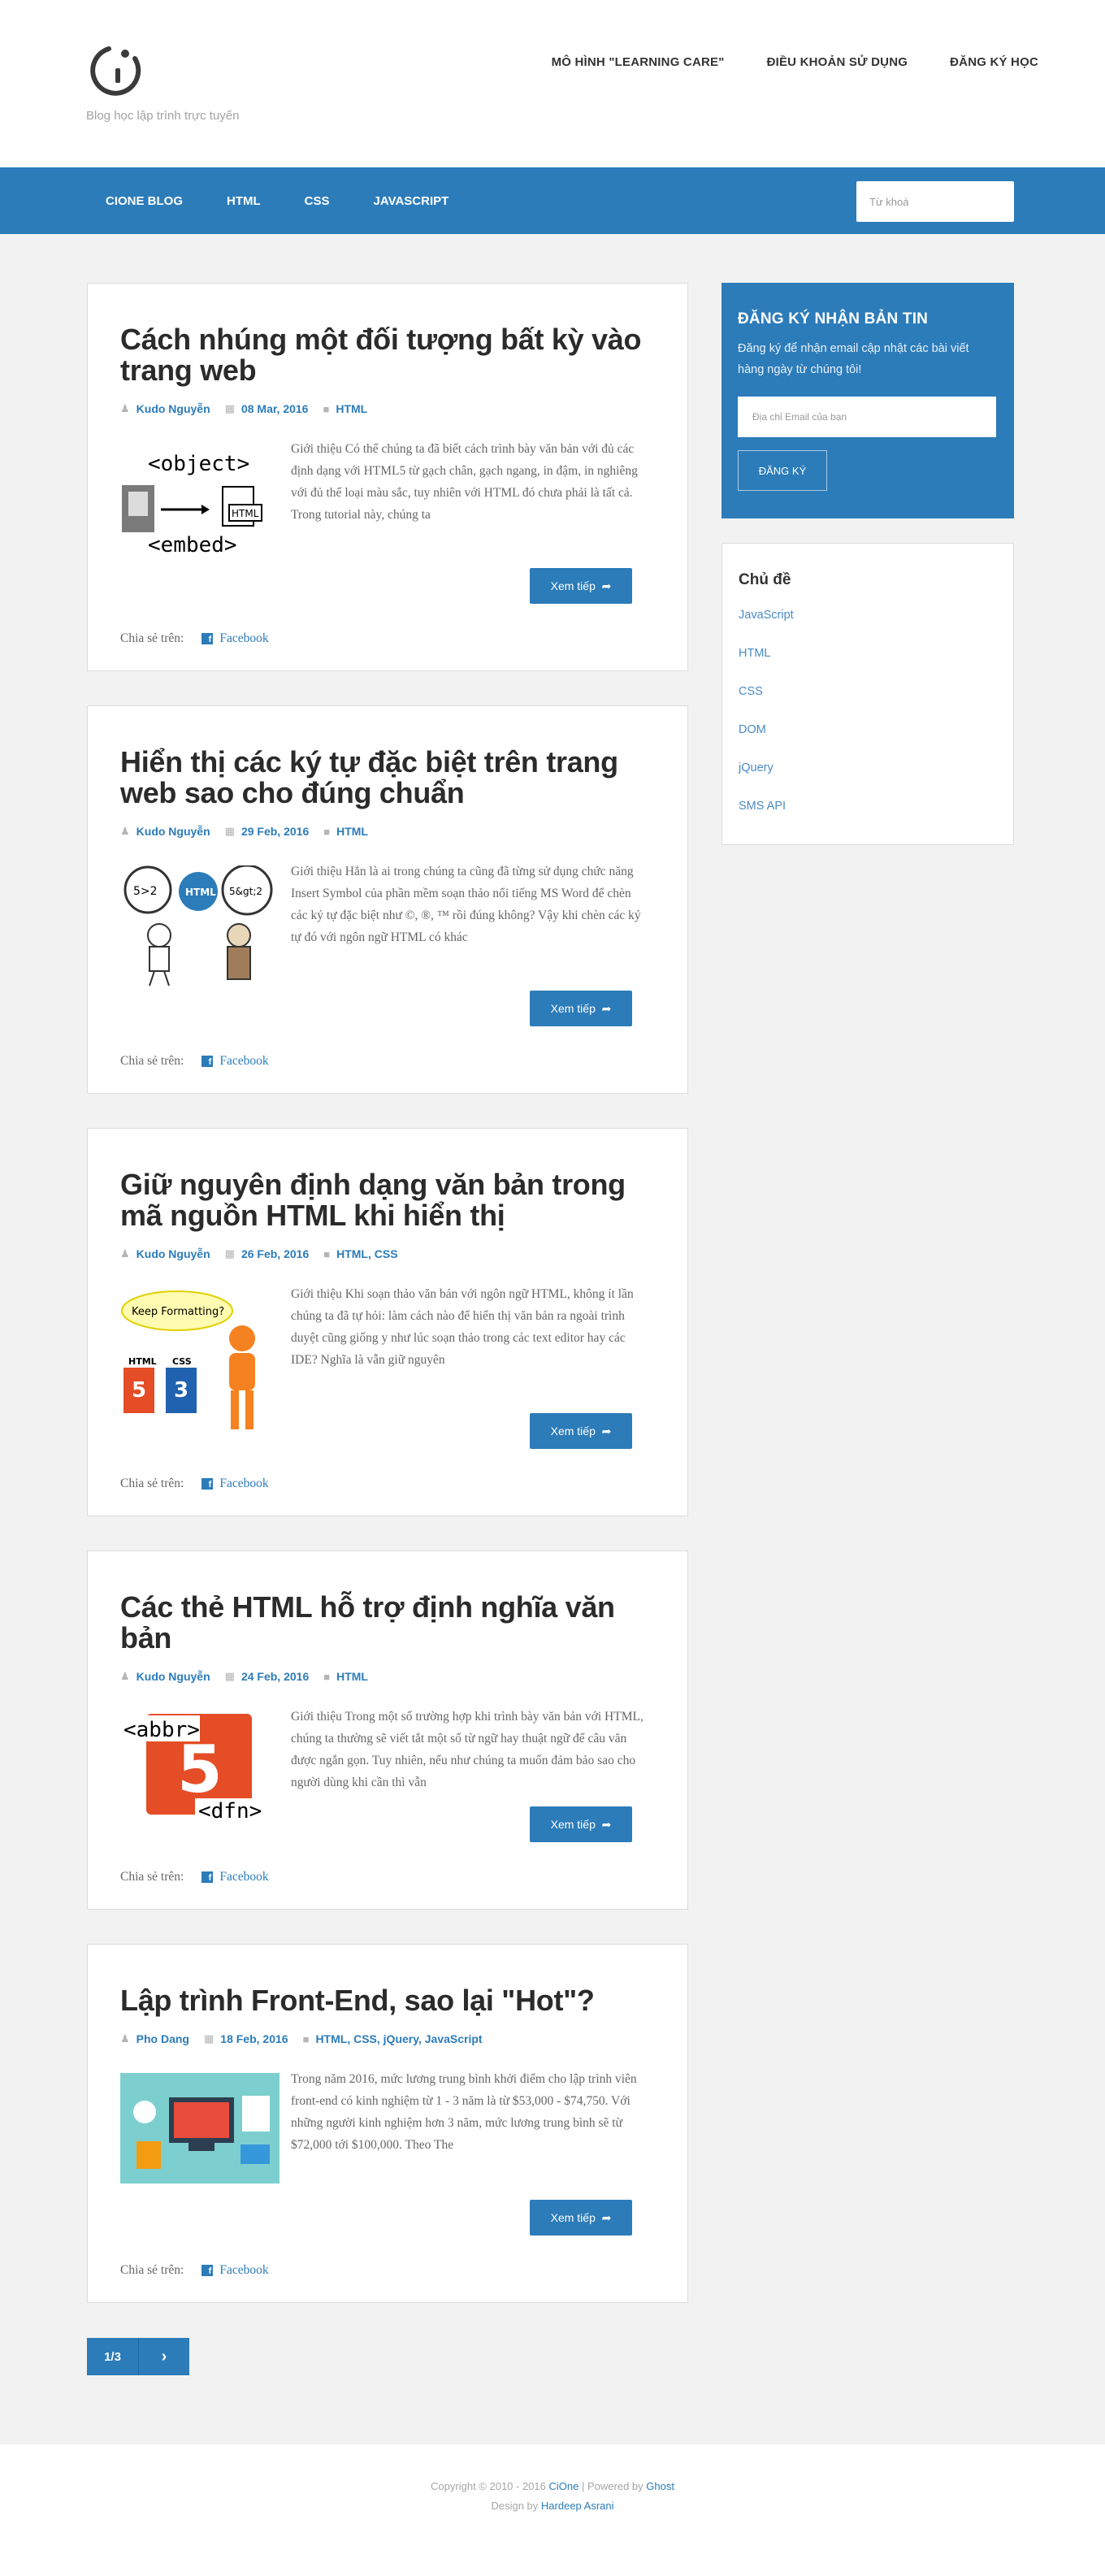 The width and height of the screenshot is (1105, 2576). What do you see at coordinates (868, 767) in the screenshot?
I see `topic-jquery: jQuery` at bounding box center [868, 767].